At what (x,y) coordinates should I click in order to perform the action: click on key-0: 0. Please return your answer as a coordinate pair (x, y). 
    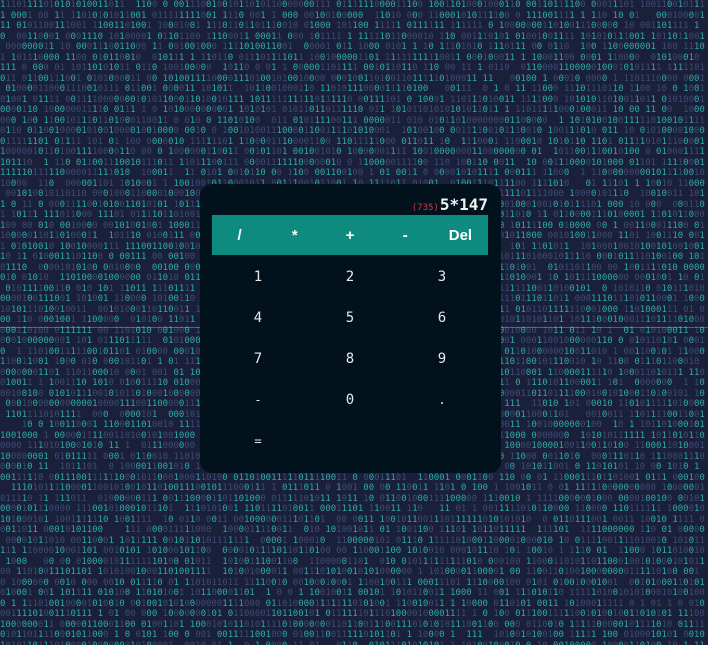
    Looking at the image, I should click on (350, 400).